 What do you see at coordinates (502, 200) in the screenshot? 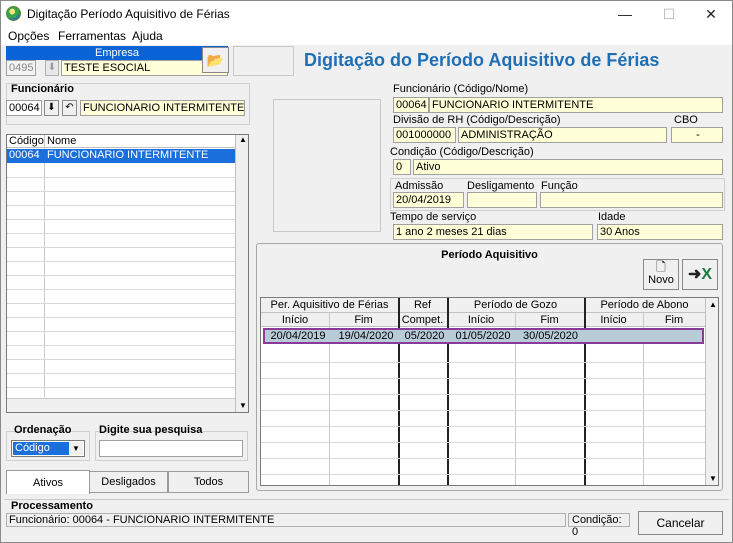
I see `desligamento-value` at bounding box center [502, 200].